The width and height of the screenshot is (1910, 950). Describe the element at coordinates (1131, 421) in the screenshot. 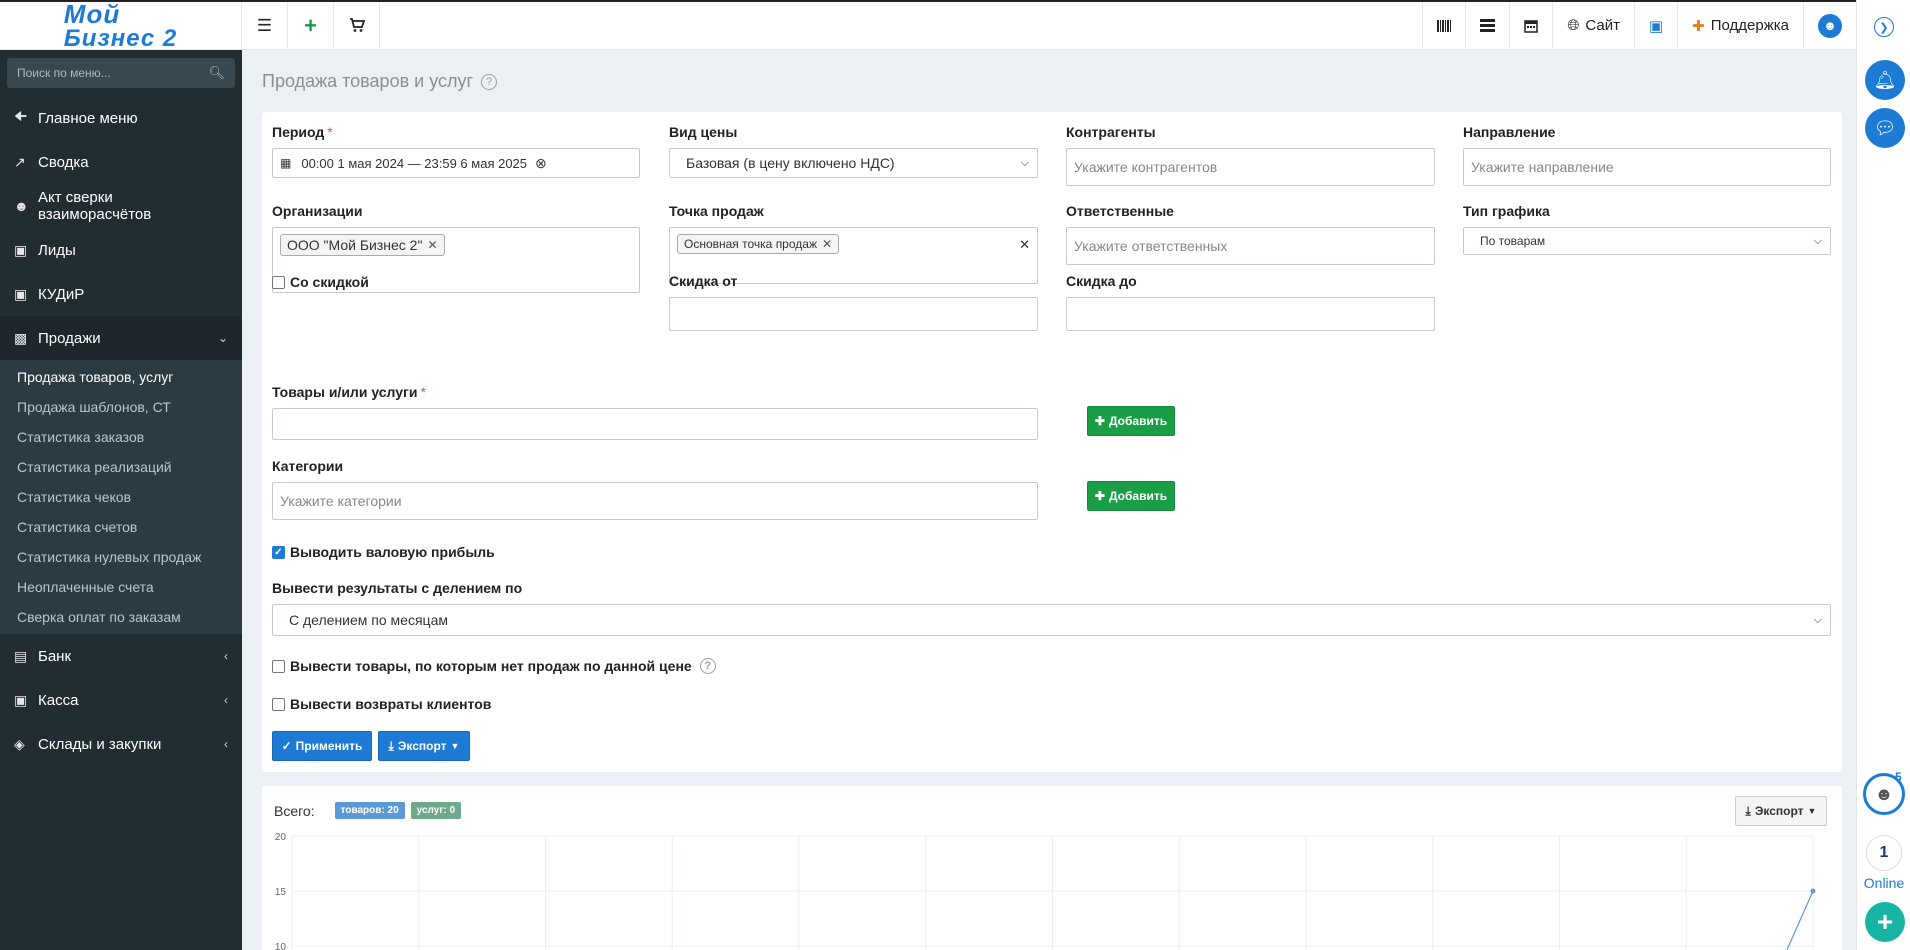

I see `add-goods-button: ✚ Добавить` at that location.